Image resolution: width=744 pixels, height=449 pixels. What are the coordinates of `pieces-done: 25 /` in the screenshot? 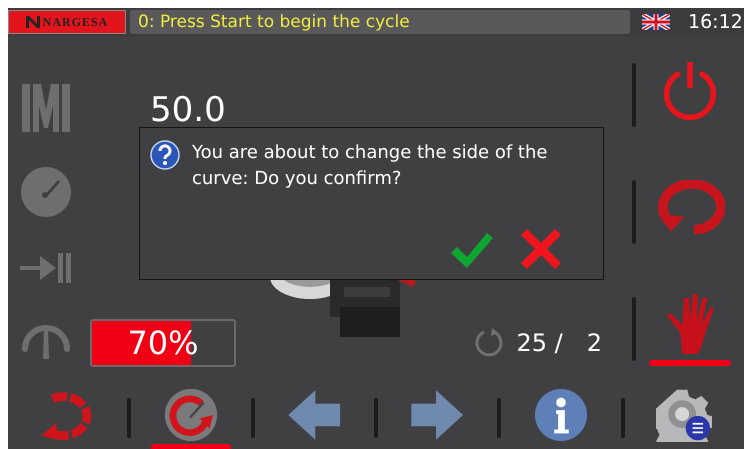 It's located at (539, 343).